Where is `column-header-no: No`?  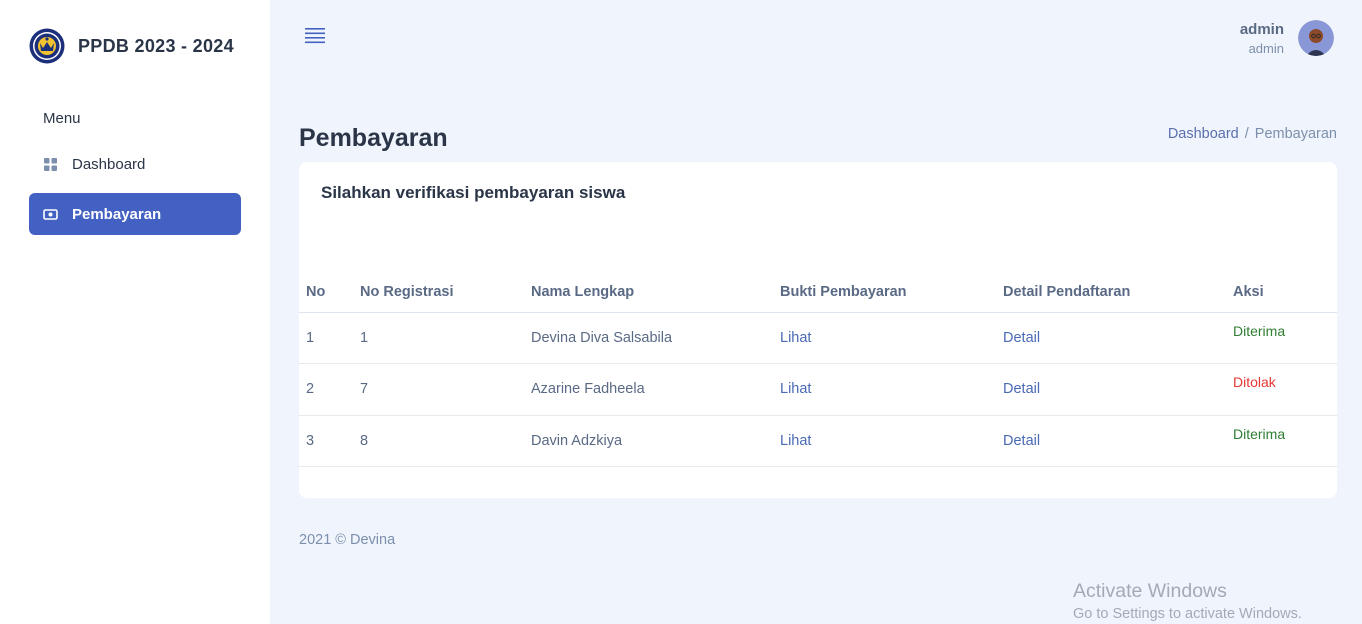 column-header-no: No is located at coordinates (326, 293).